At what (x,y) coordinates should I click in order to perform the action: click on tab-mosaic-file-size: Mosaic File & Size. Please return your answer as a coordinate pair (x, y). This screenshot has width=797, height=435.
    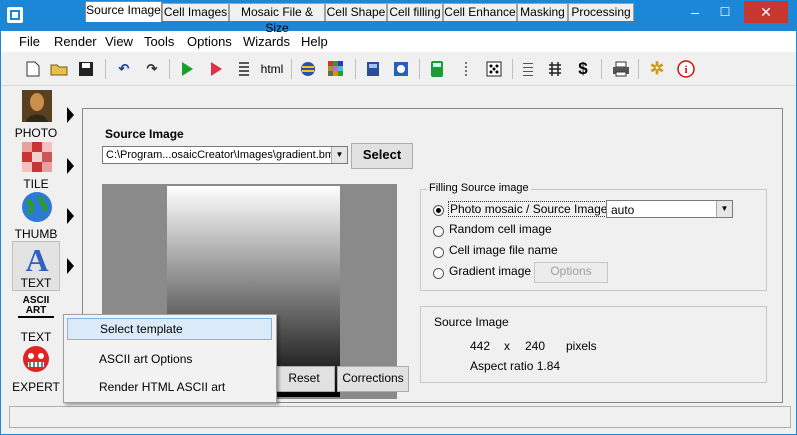
    Looking at the image, I should click on (277, 19).